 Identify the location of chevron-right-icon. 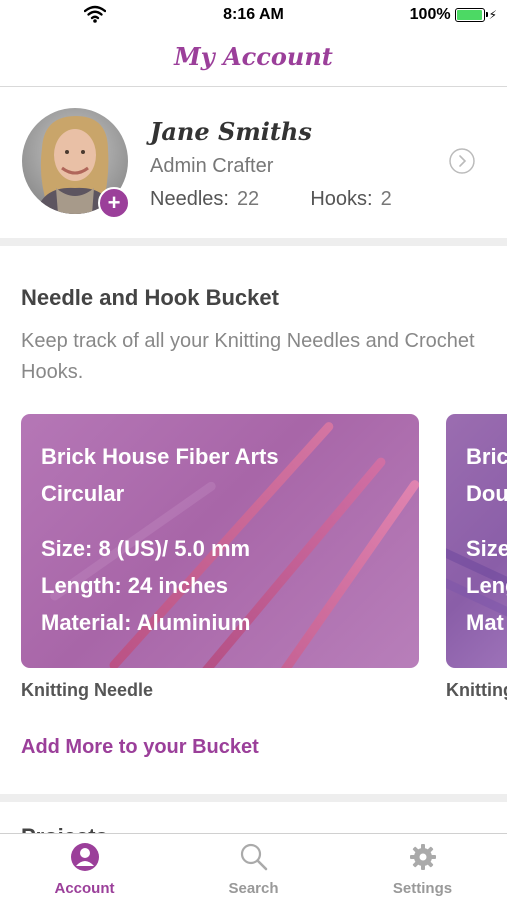
(462, 161).